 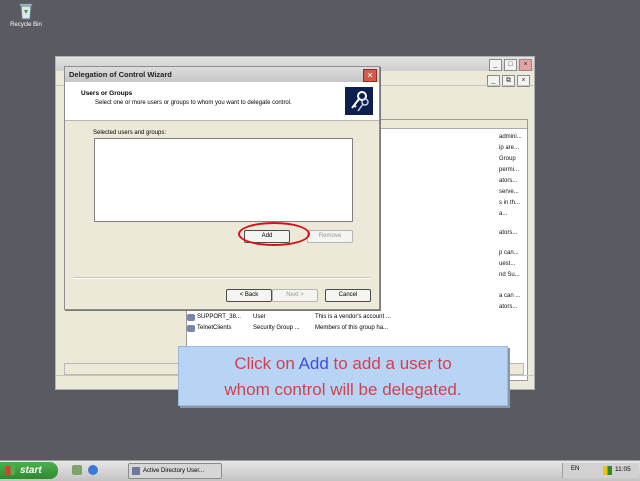 What do you see at coordinates (107, 93) in the screenshot?
I see `header-title: Users or Groups` at bounding box center [107, 93].